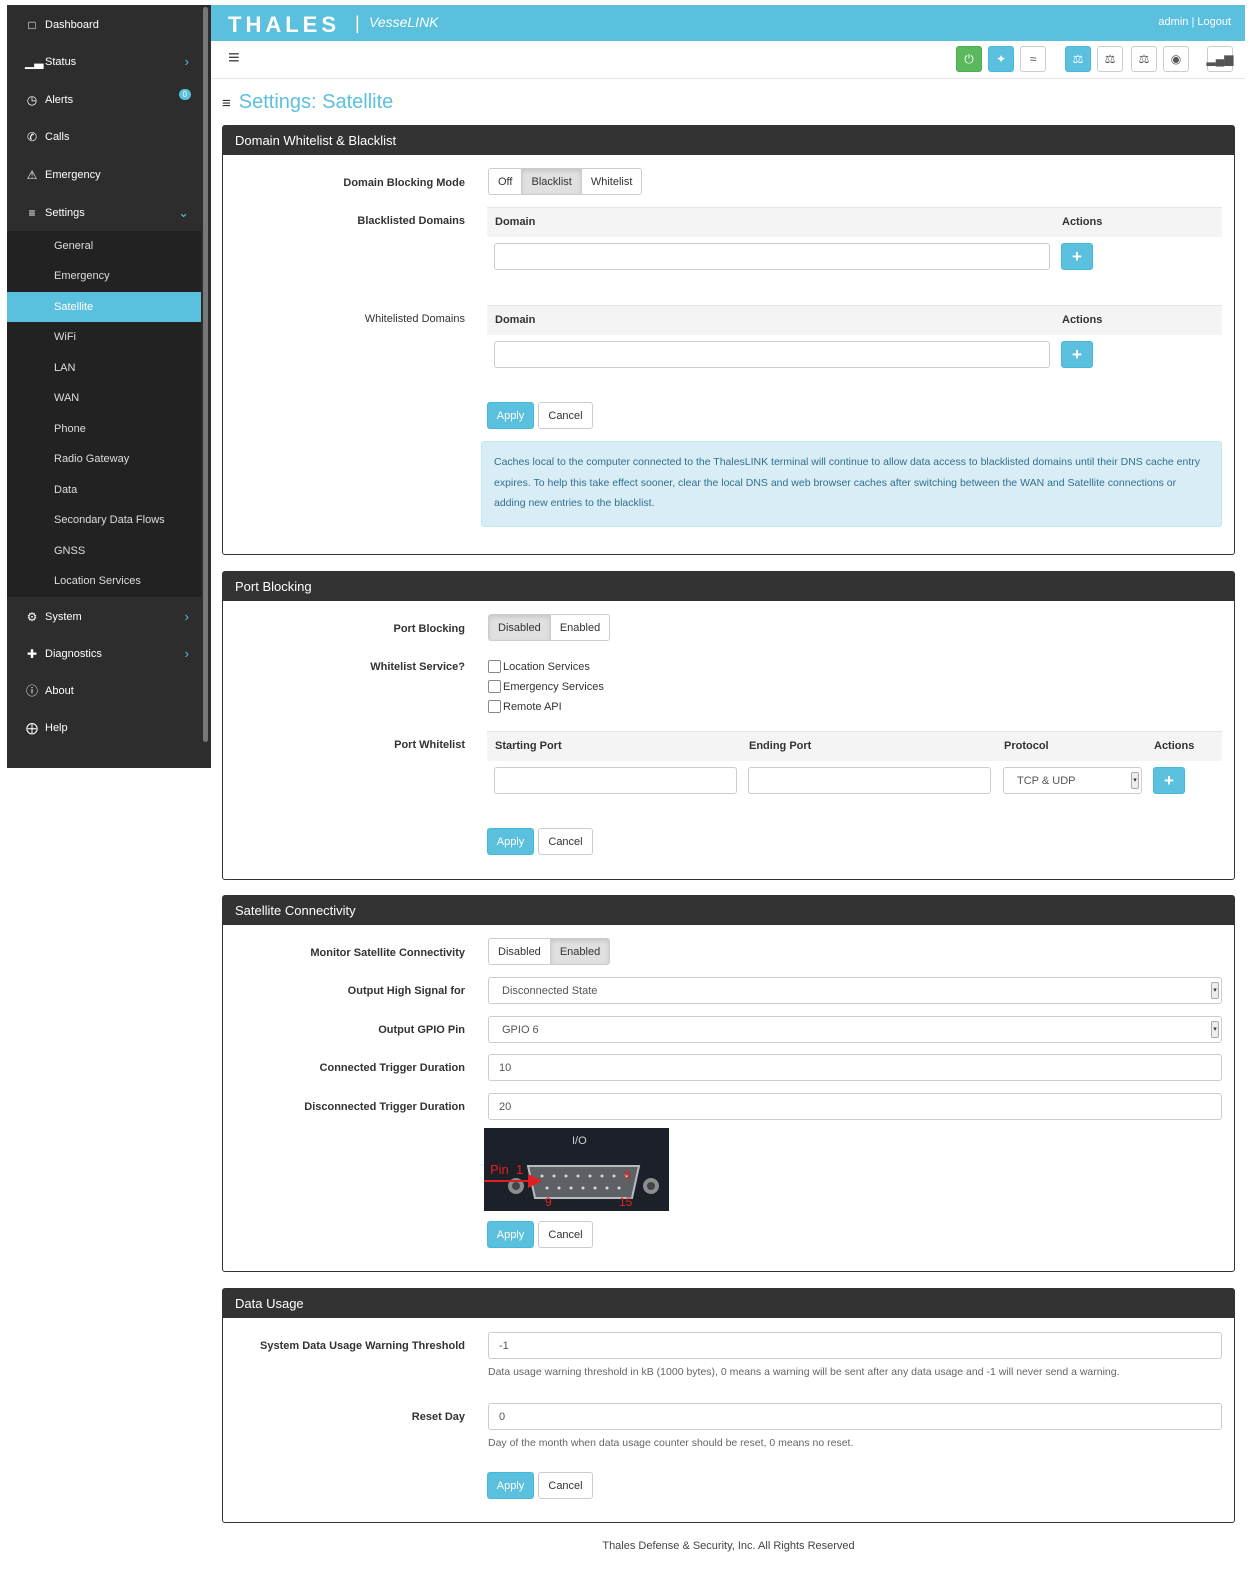 The width and height of the screenshot is (1256, 1579). I want to click on sidebar-item-label: Calls, so click(57, 136).